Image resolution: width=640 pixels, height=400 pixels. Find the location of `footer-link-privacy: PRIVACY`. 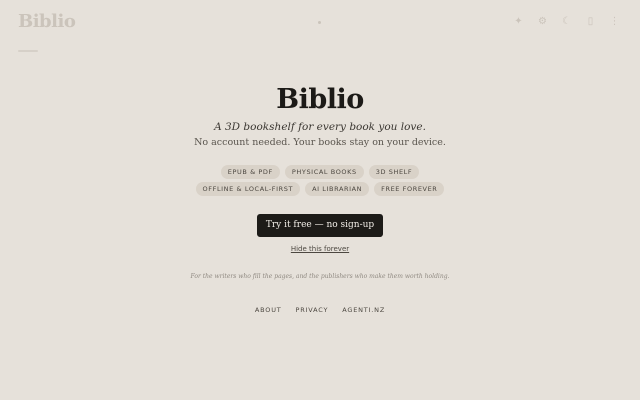

footer-link-privacy: PRIVACY is located at coordinates (312, 310).